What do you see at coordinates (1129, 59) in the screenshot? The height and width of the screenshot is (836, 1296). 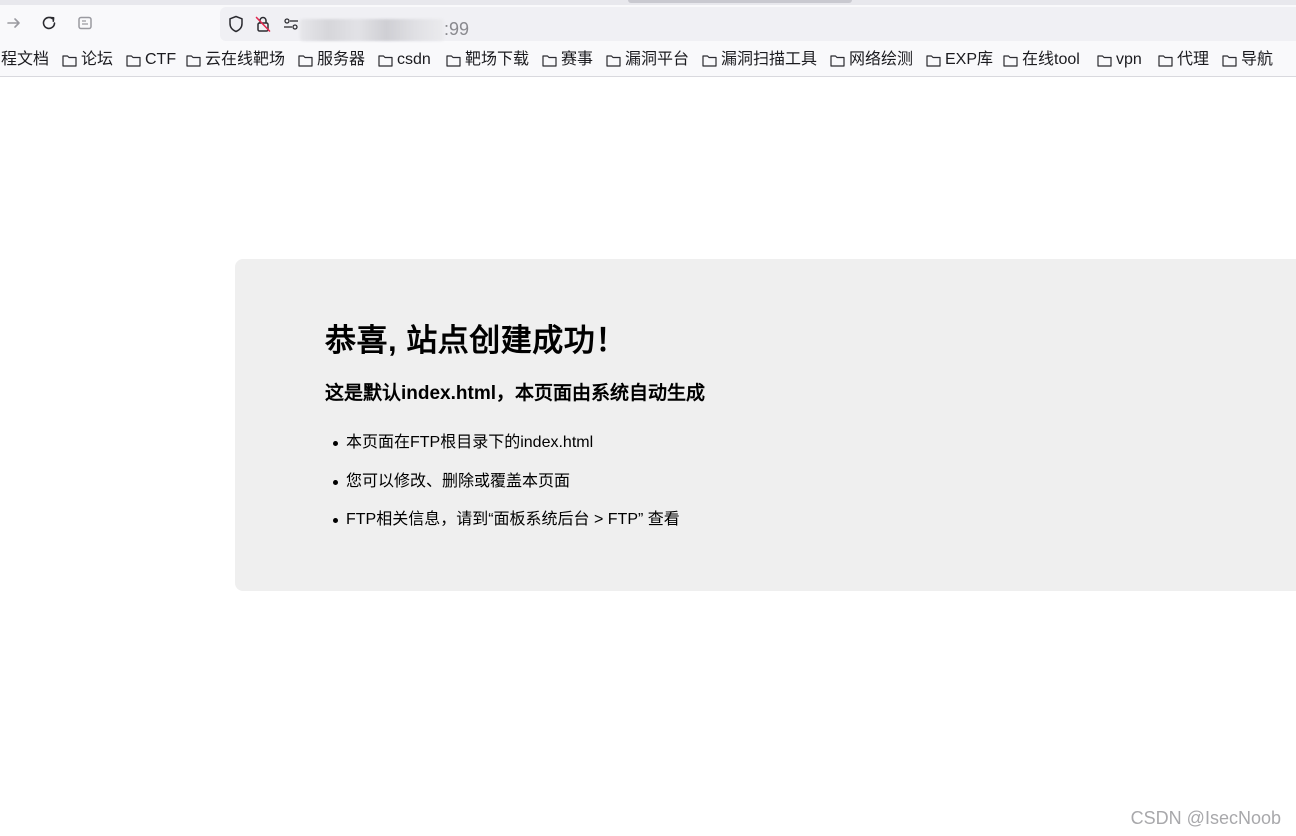 I see `bookmark-label: vpn` at bounding box center [1129, 59].